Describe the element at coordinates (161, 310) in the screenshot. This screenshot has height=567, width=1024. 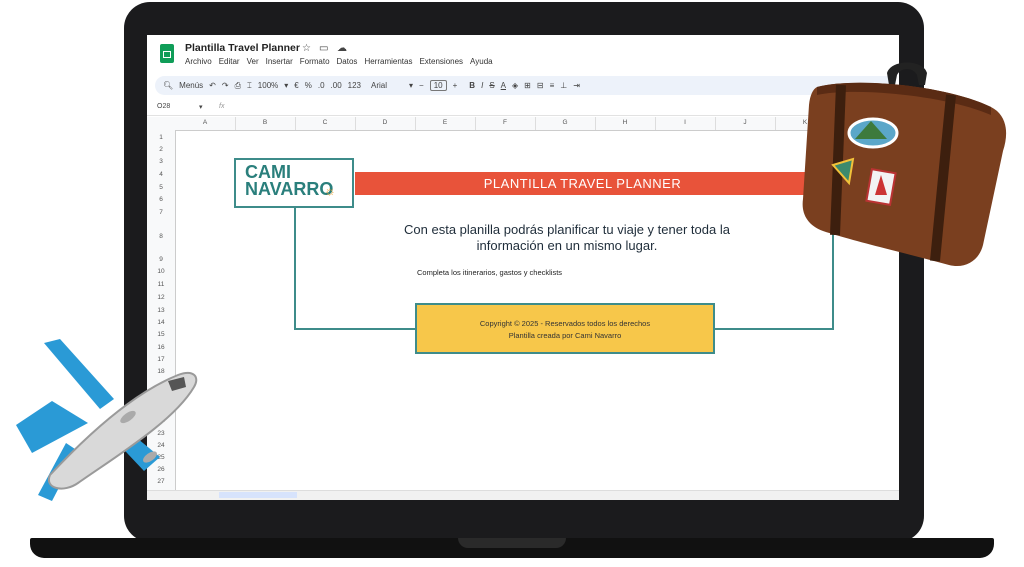
I see `row-header-13: 13` at that location.